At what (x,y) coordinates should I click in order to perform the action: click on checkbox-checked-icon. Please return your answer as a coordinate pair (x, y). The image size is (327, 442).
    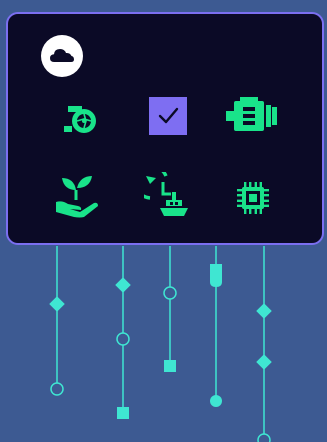
    Looking at the image, I should click on (168, 116).